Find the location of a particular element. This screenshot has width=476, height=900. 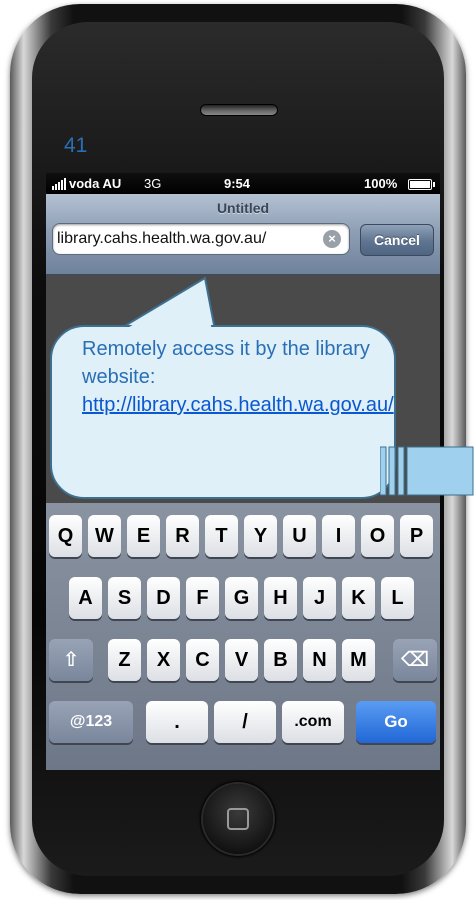

key-y: Y is located at coordinates (260, 536).